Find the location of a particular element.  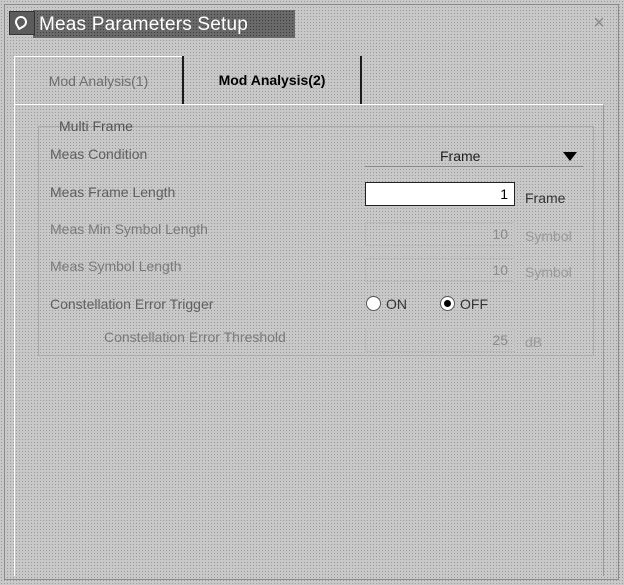

const-error-threshold-label: Constellation Error Threshold is located at coordinates (195, 337).